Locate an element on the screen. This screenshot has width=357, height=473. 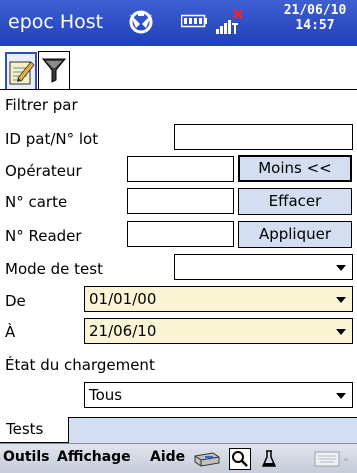
filter-by-heading: Filtrer par is located at coordinates (41, 105).